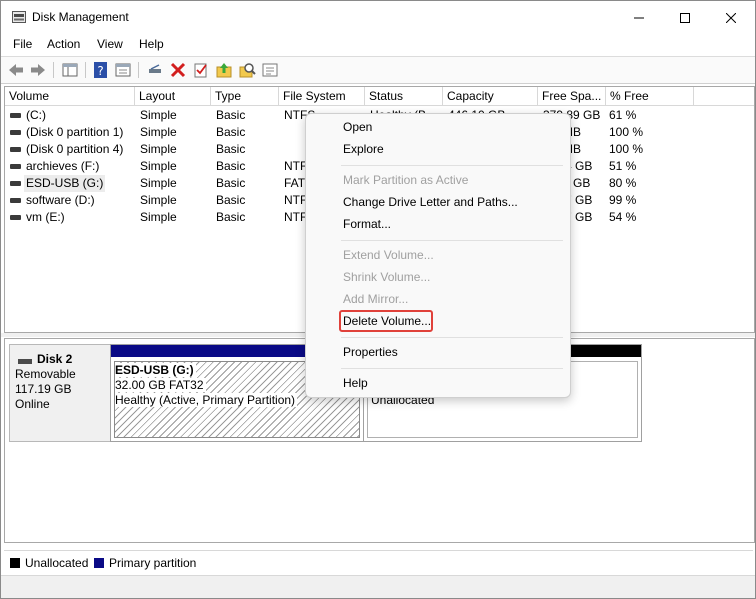  What do you see at coordinates (623, 183) in the screenshot?
I see `cell-percent: 80 %` at bounding box center [623, 183].